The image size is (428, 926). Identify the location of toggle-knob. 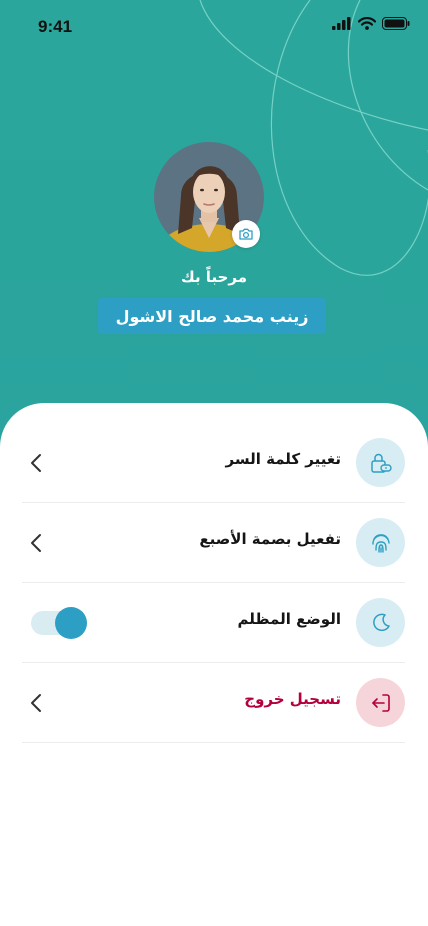
(71, 623).